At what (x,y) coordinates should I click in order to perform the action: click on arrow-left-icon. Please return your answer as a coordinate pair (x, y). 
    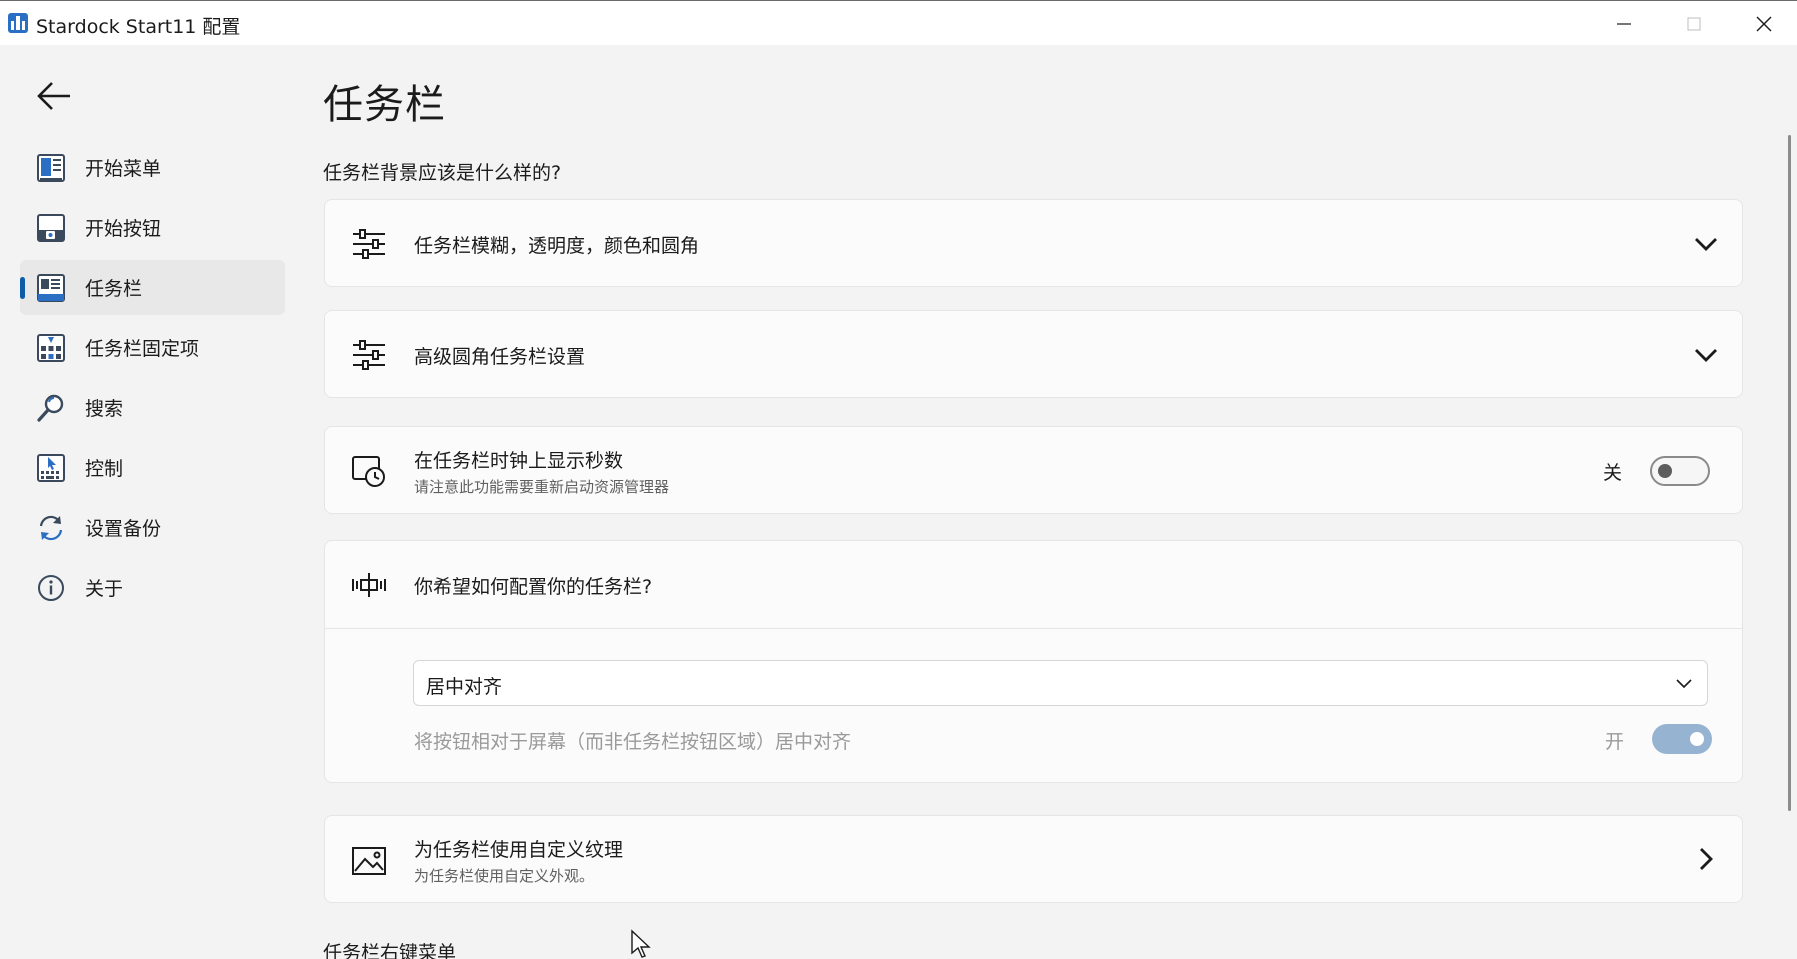
    Looking at the image, I should click on (53, 96).